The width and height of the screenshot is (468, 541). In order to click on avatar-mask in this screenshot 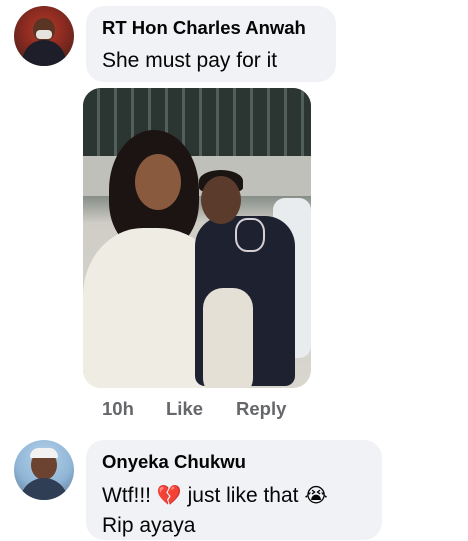, I will do `click(44, 34)`.